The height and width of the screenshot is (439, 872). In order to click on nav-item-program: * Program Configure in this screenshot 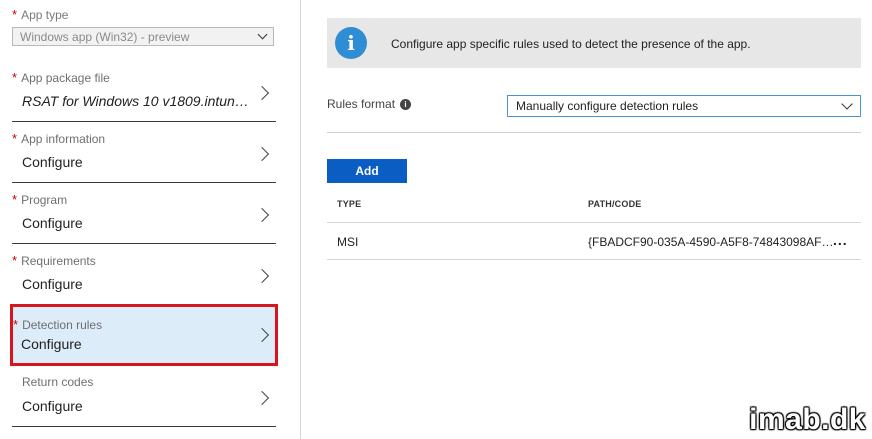, I will do `click(144, 214)`.